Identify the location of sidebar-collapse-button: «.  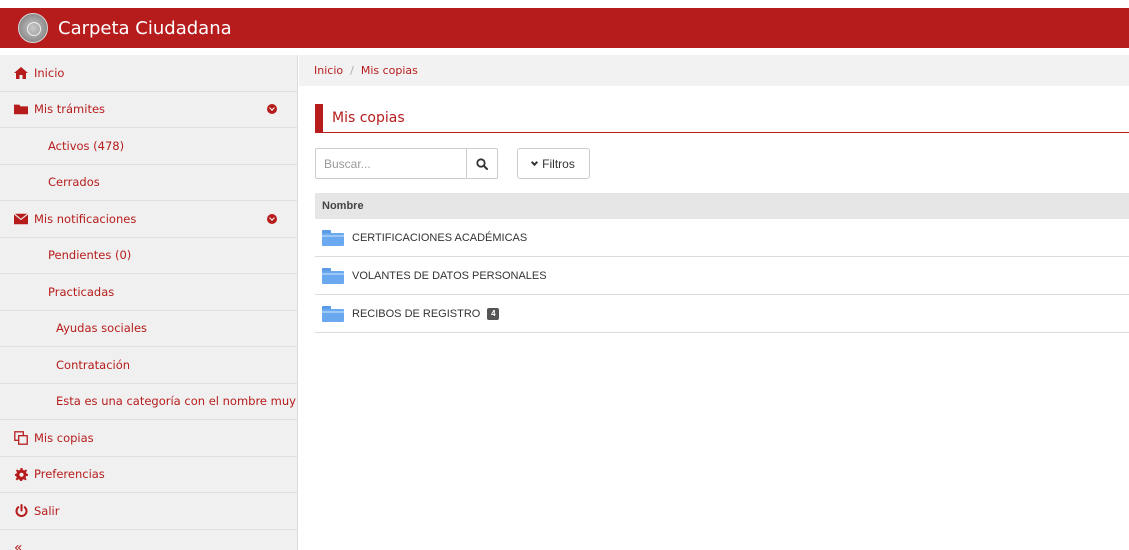
(148, 540).